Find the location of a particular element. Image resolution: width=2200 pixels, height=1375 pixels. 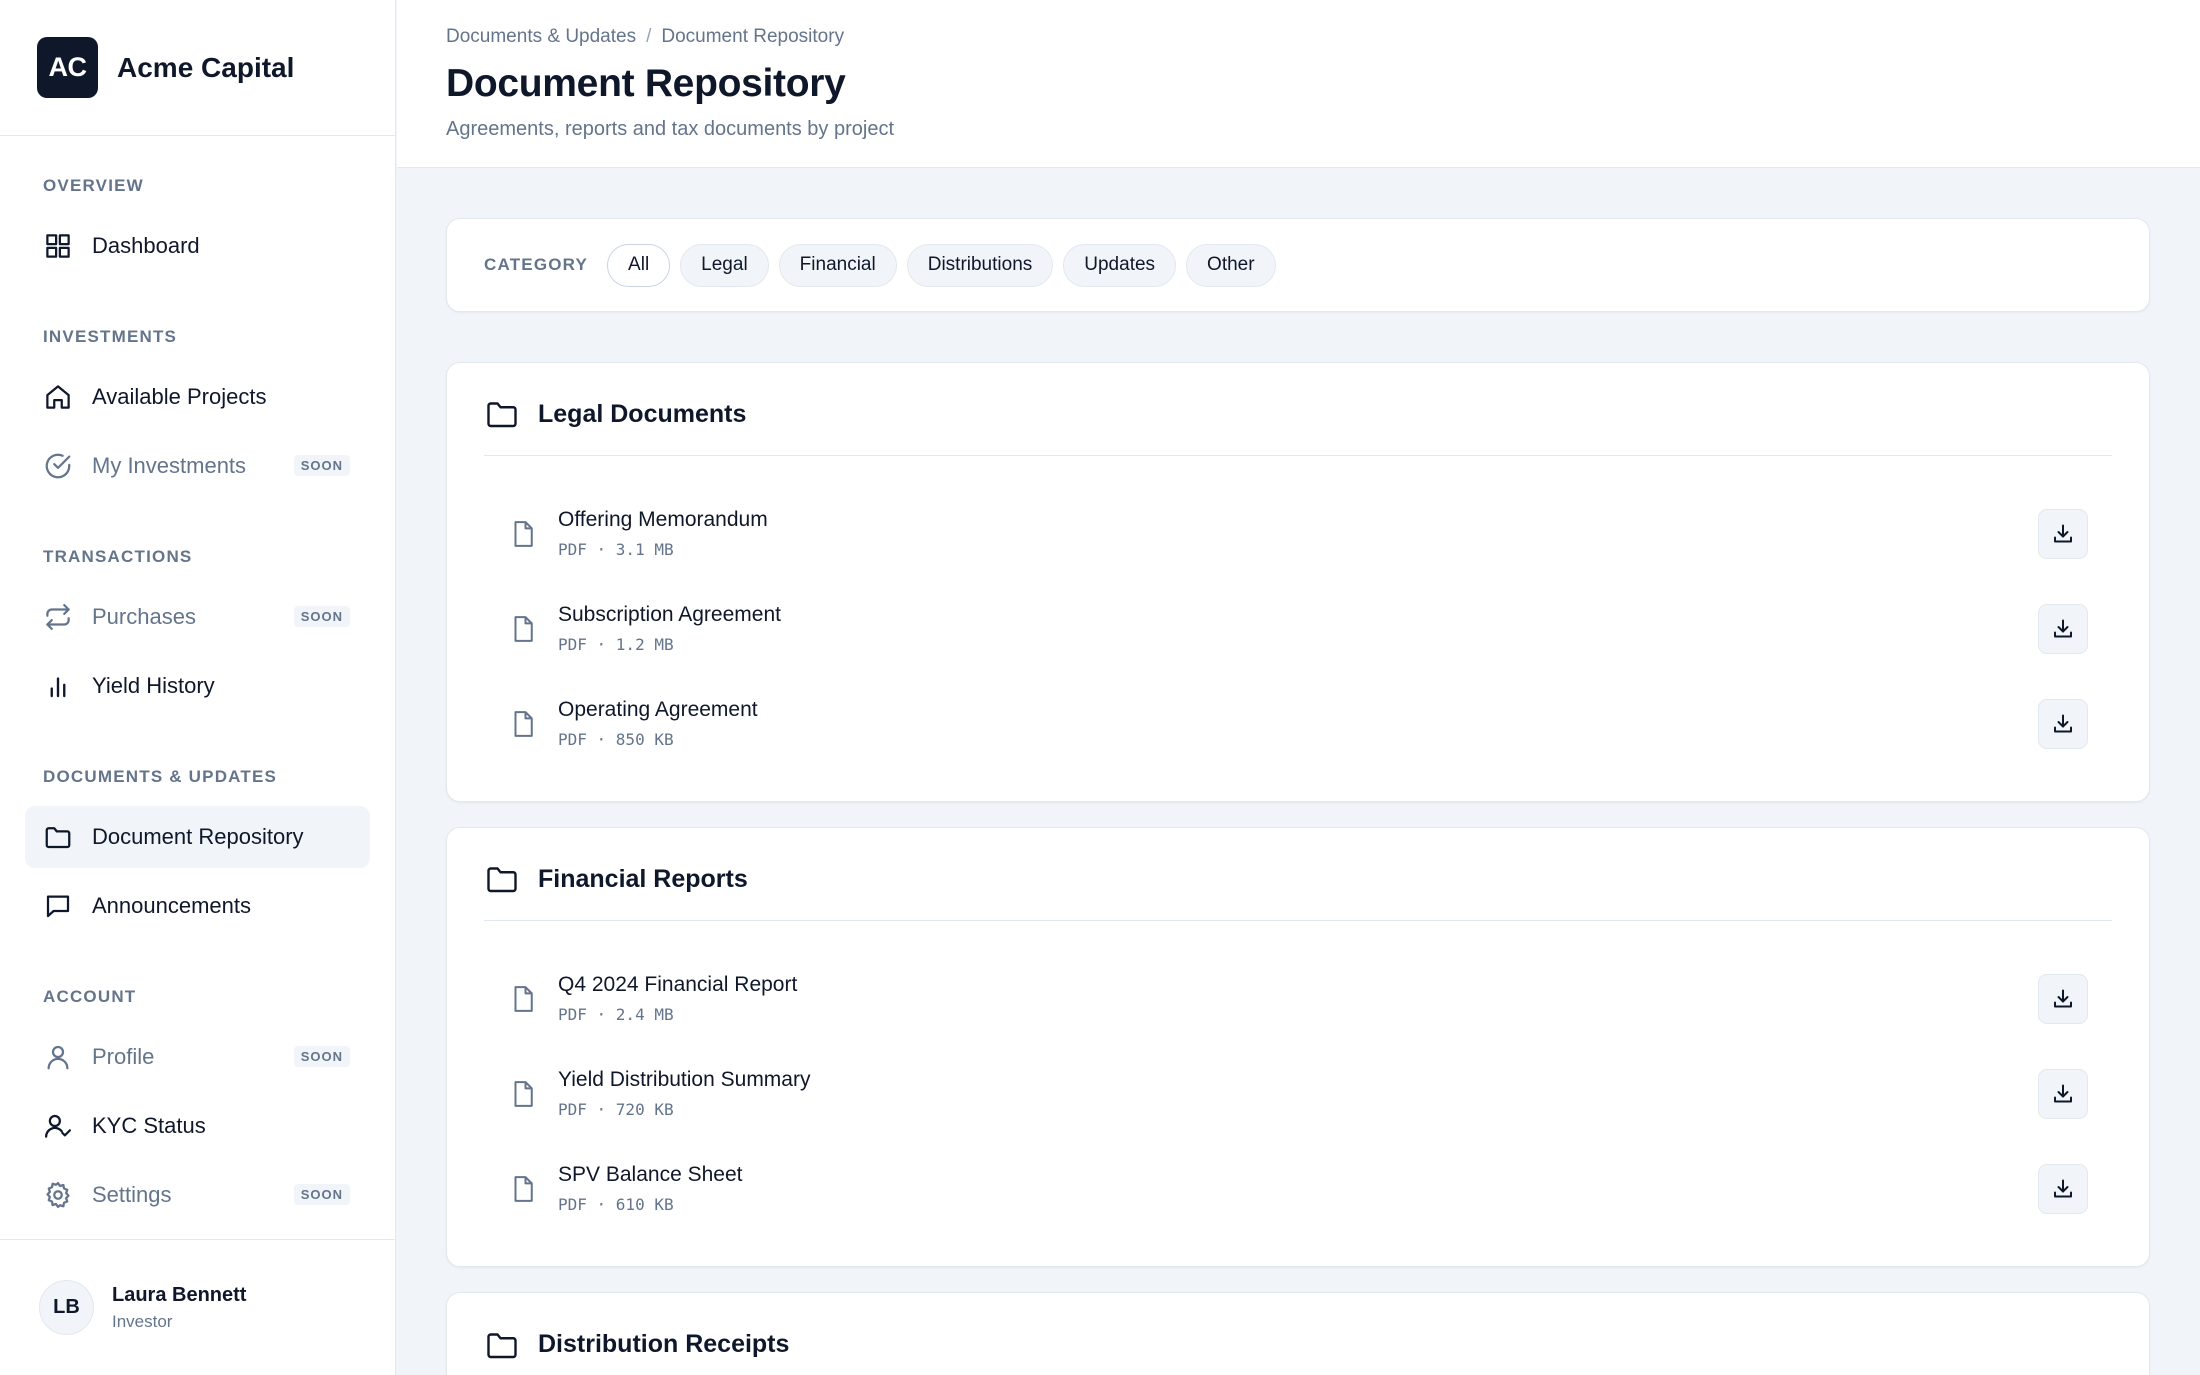

document-row: Offering Memorandum PDF · 3.1 MB is located at coordinates (1298, 533).